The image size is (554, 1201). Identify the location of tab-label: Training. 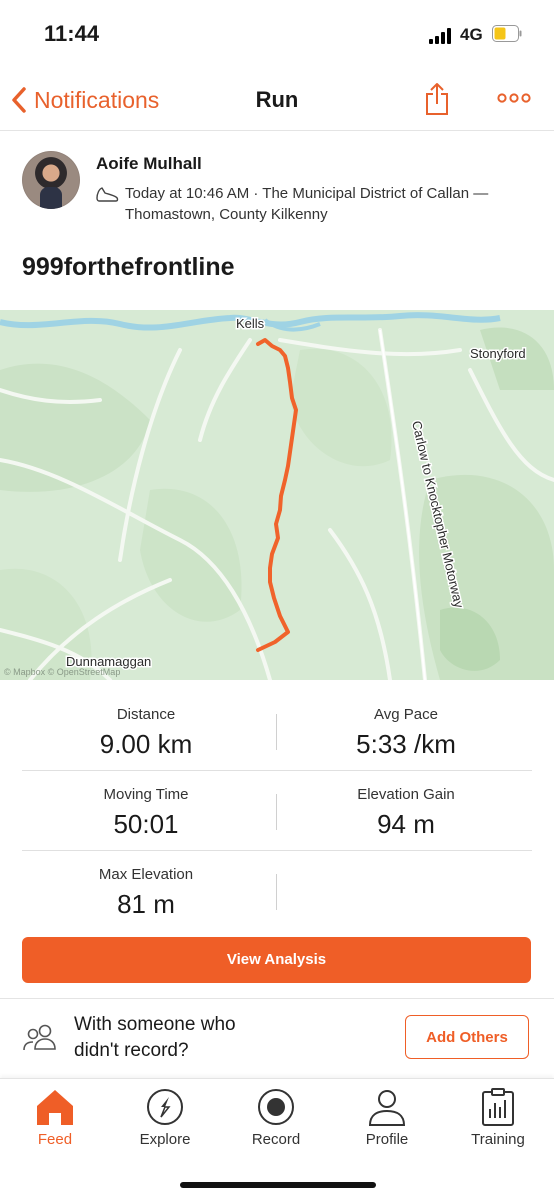
(498, 1139).